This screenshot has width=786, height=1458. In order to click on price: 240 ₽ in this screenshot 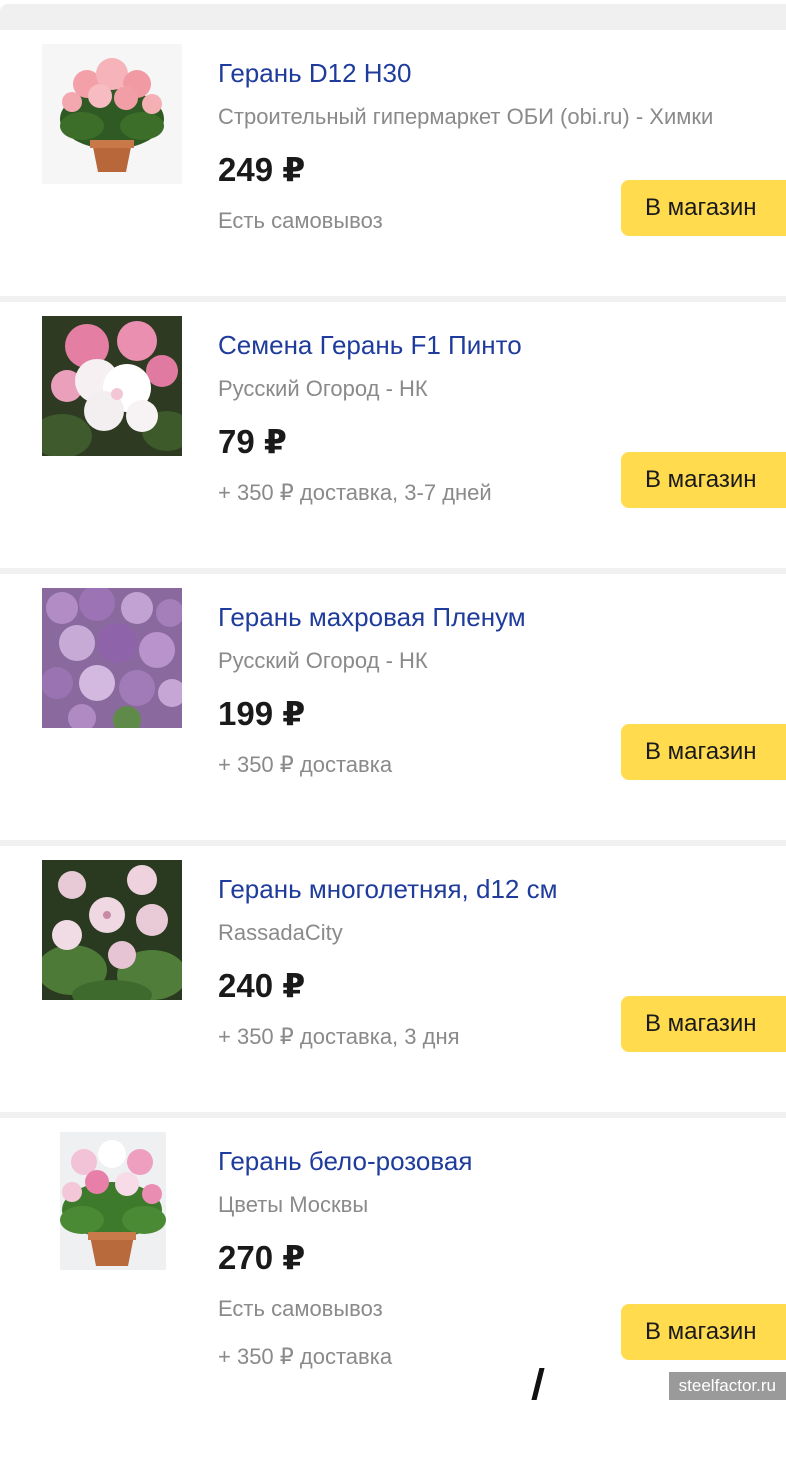, I will do `click(262, 985)`.